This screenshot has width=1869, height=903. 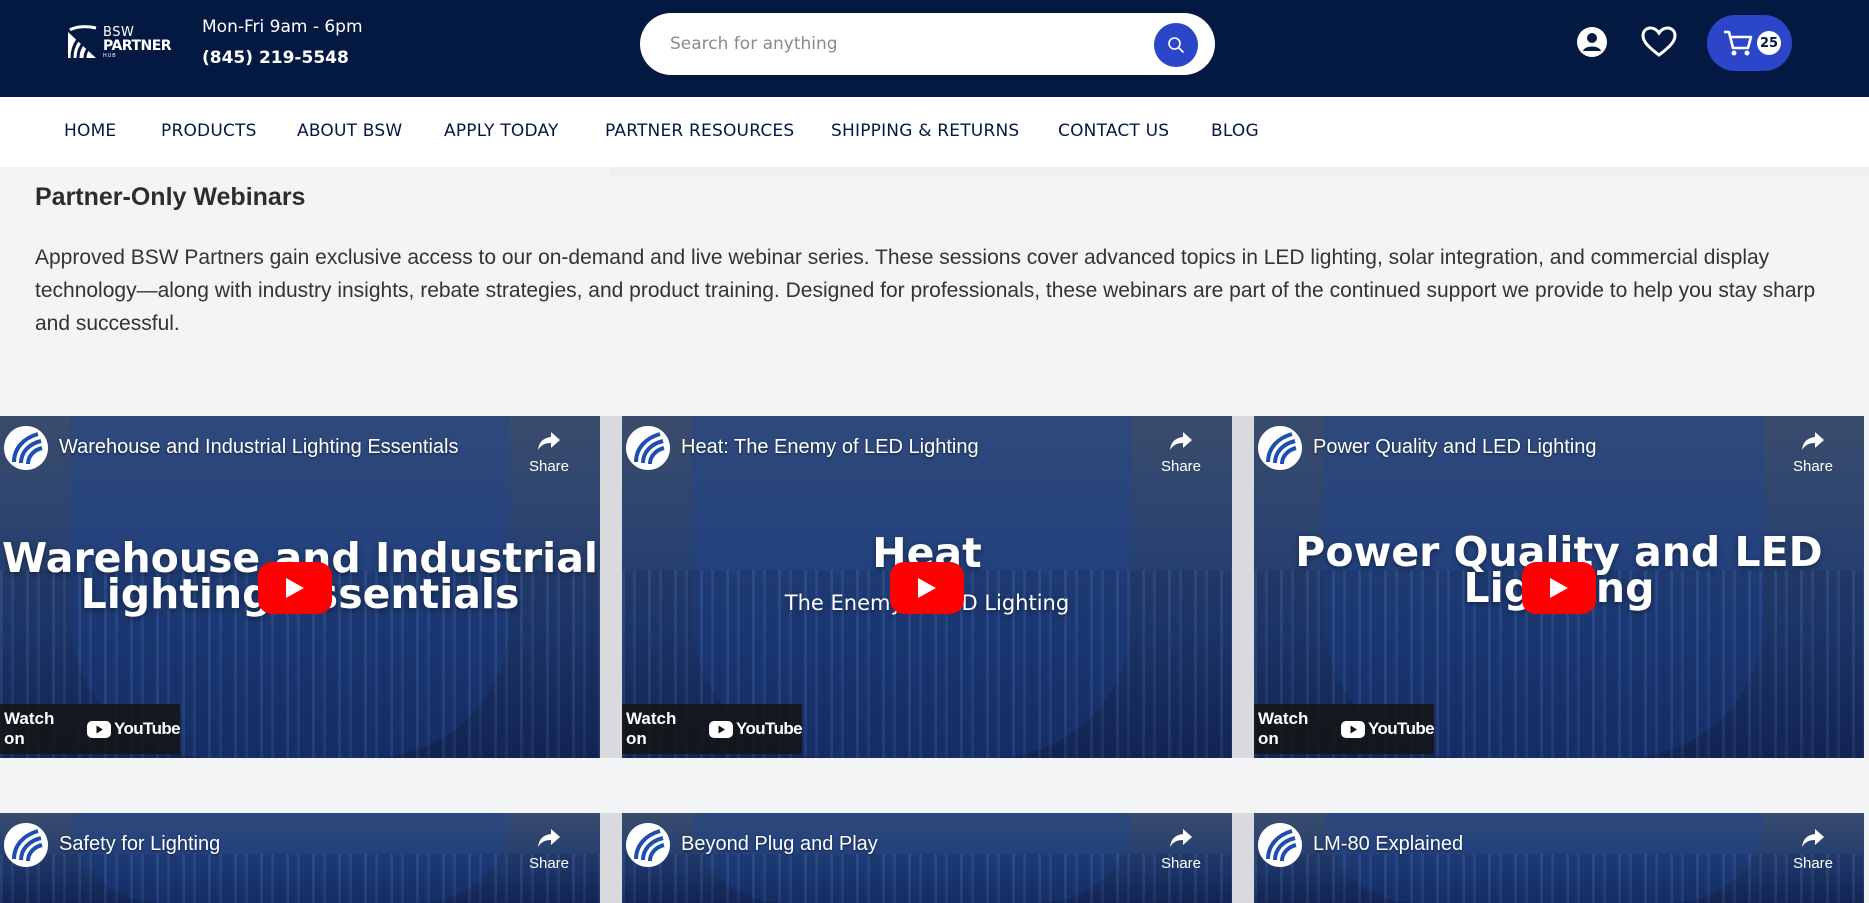 I want to click on nav-partner-resources: PARTNER RESOURCES, so click(x=699, y=131).